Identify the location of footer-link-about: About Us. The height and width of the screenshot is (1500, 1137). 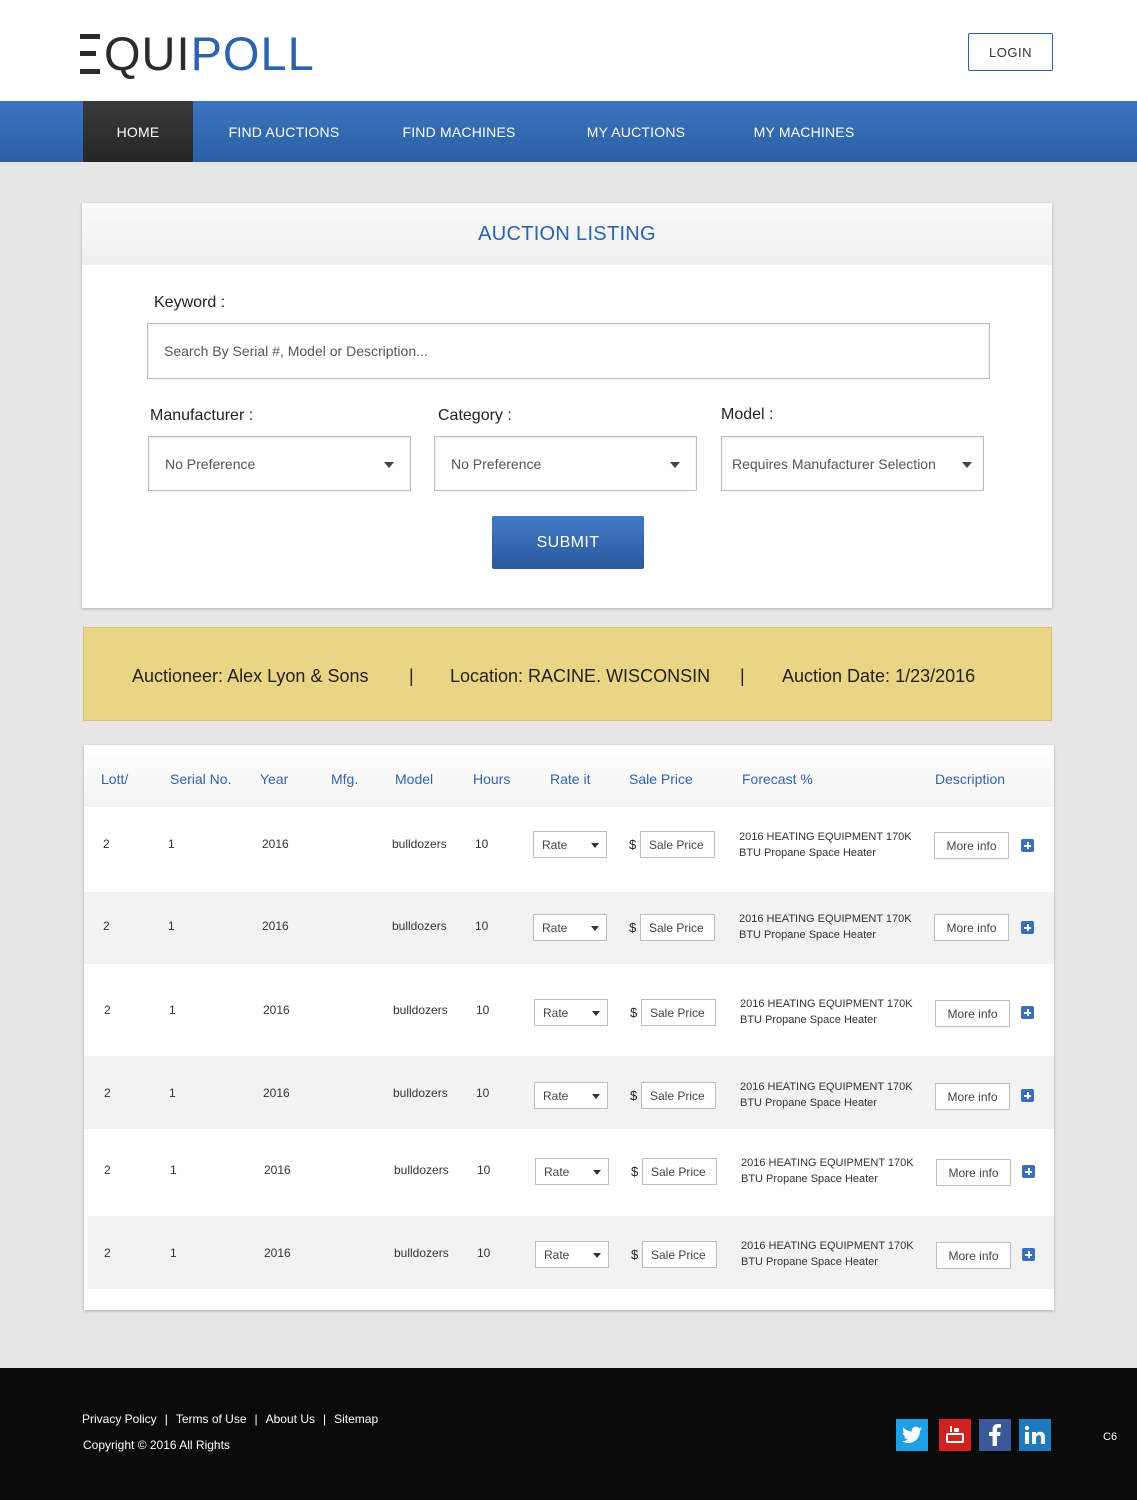
(290, 1419).